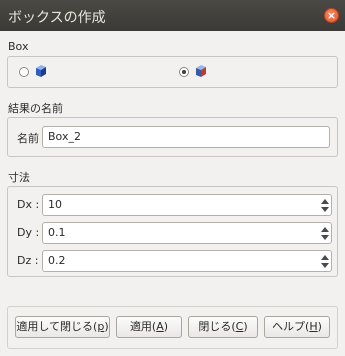 The height and width of the screenshot is (356, 345). What do you see at coordinates (35, 108) in the screenshot?
I see `result-name-section-label: 結果の名前` at bounding box center [35, 108].